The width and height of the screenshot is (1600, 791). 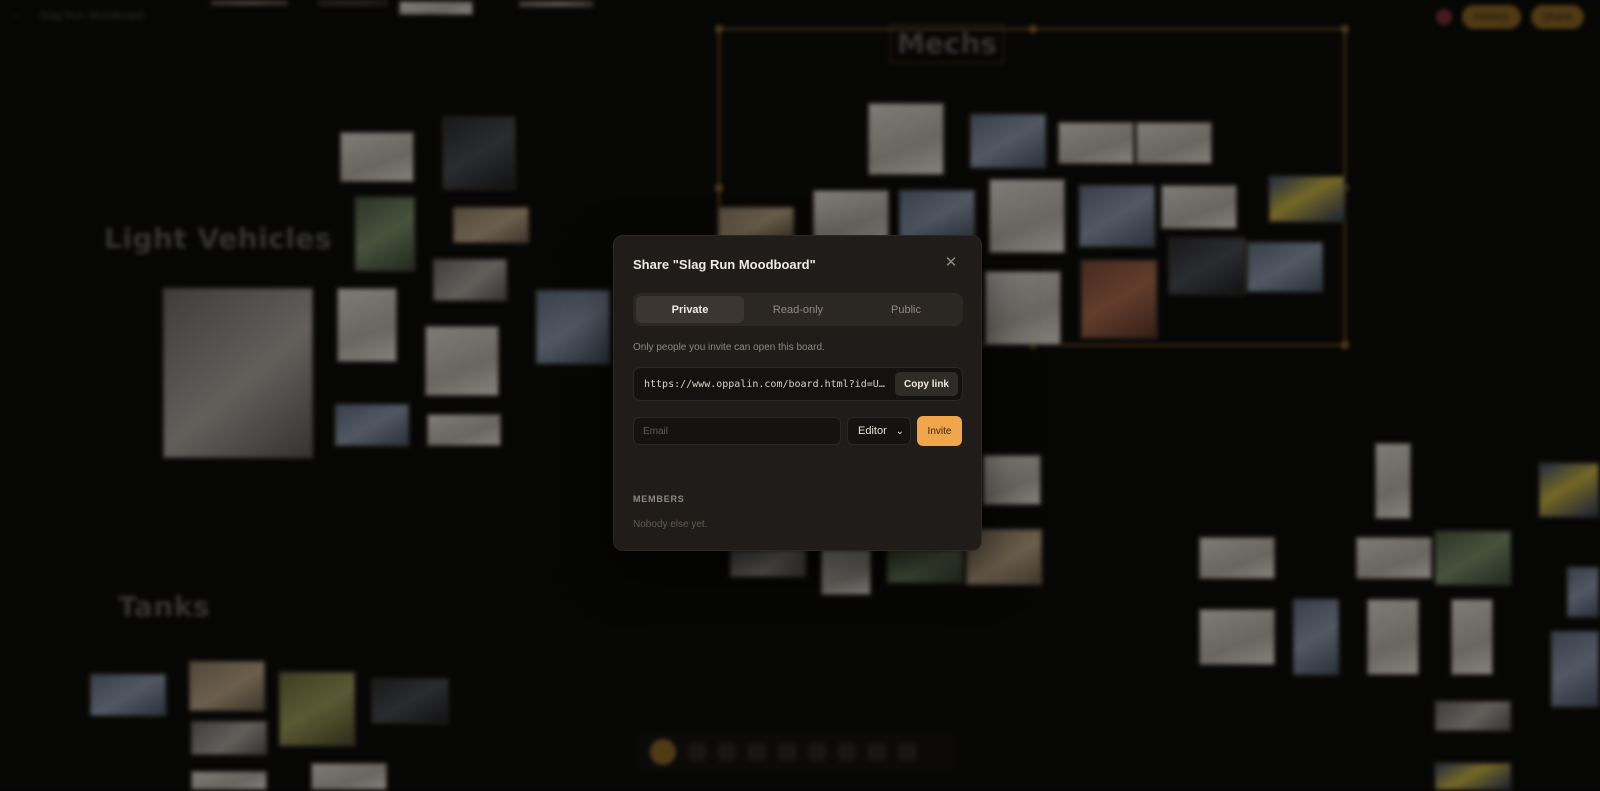 I want to click on invite-row: Editor ⌄ Invite, so click(x=798, y=431).